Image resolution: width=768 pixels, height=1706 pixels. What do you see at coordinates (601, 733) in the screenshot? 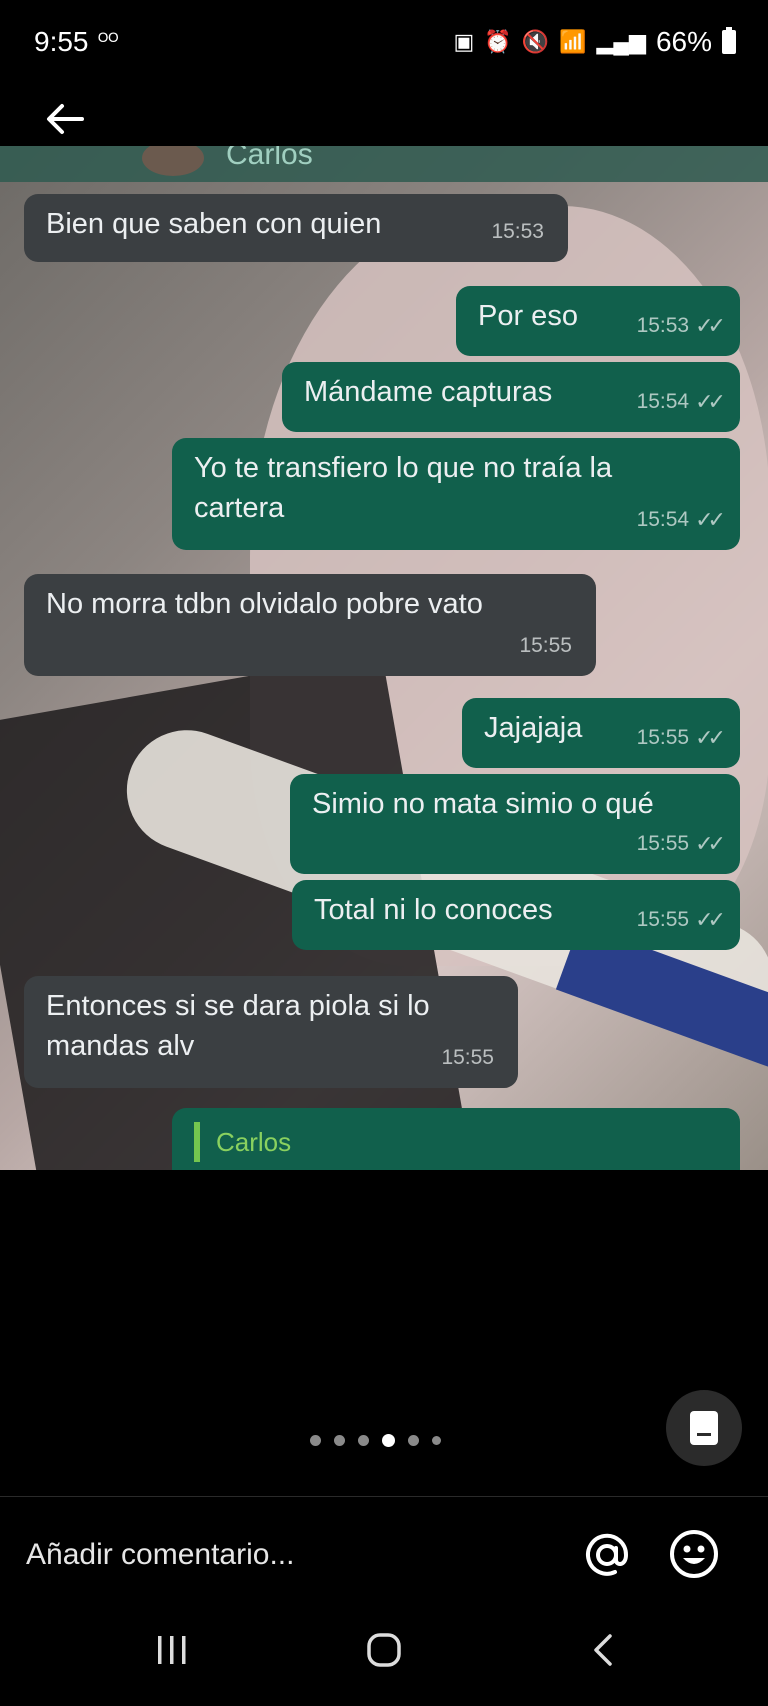
I see `message-outgoing: Jajajaja 15:55 ✓✓` at bounding box center [601, 733].